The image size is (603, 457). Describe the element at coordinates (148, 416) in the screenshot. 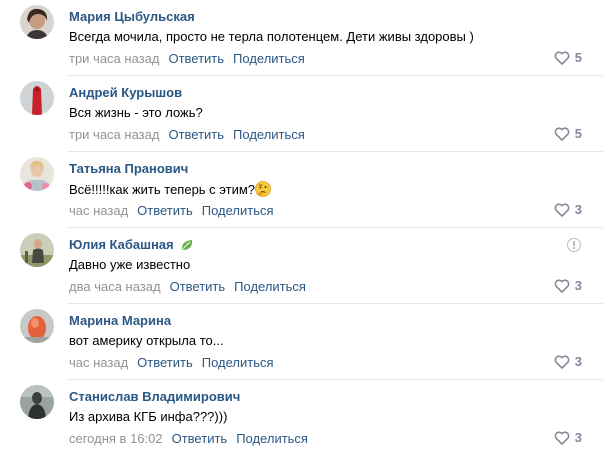

I see `comment-text: Из архива КГБ инфа???)))` at that location.